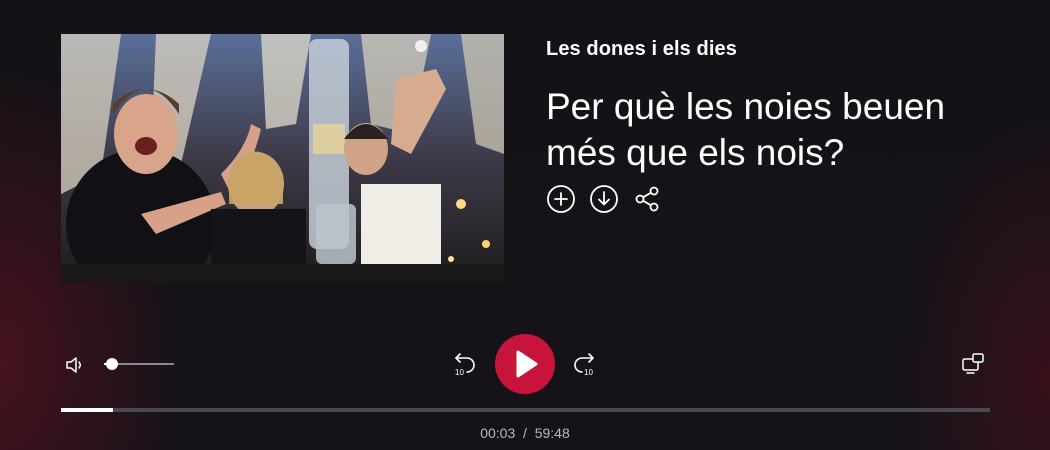 The width and height of the screenshot is (1050, 450). What do you see at coordinates (552, 433) in the screenshot?
I see `total-duration: 59:48` at bounding box center [552, 433].